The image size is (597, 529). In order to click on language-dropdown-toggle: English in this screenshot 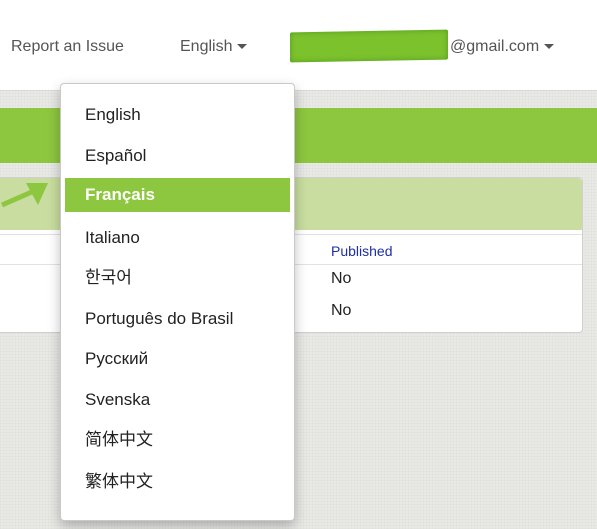, I will do `click(214, 47)`.